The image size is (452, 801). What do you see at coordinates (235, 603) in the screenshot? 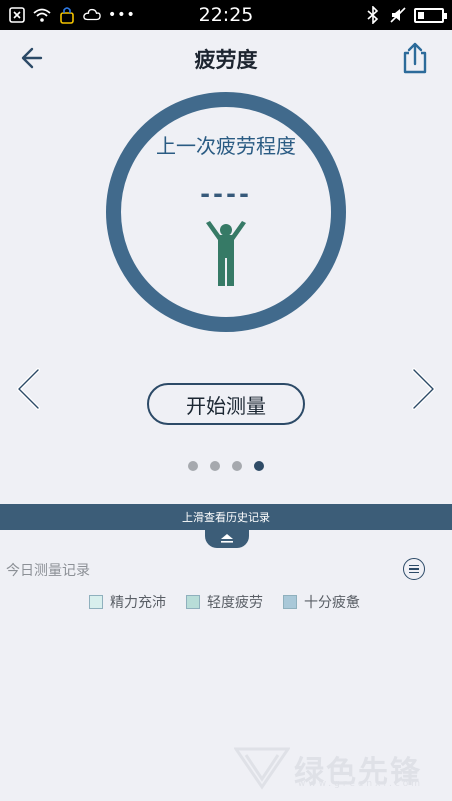
I see `legend-label: 轻度疲劳` at bounding box center [235, 603].